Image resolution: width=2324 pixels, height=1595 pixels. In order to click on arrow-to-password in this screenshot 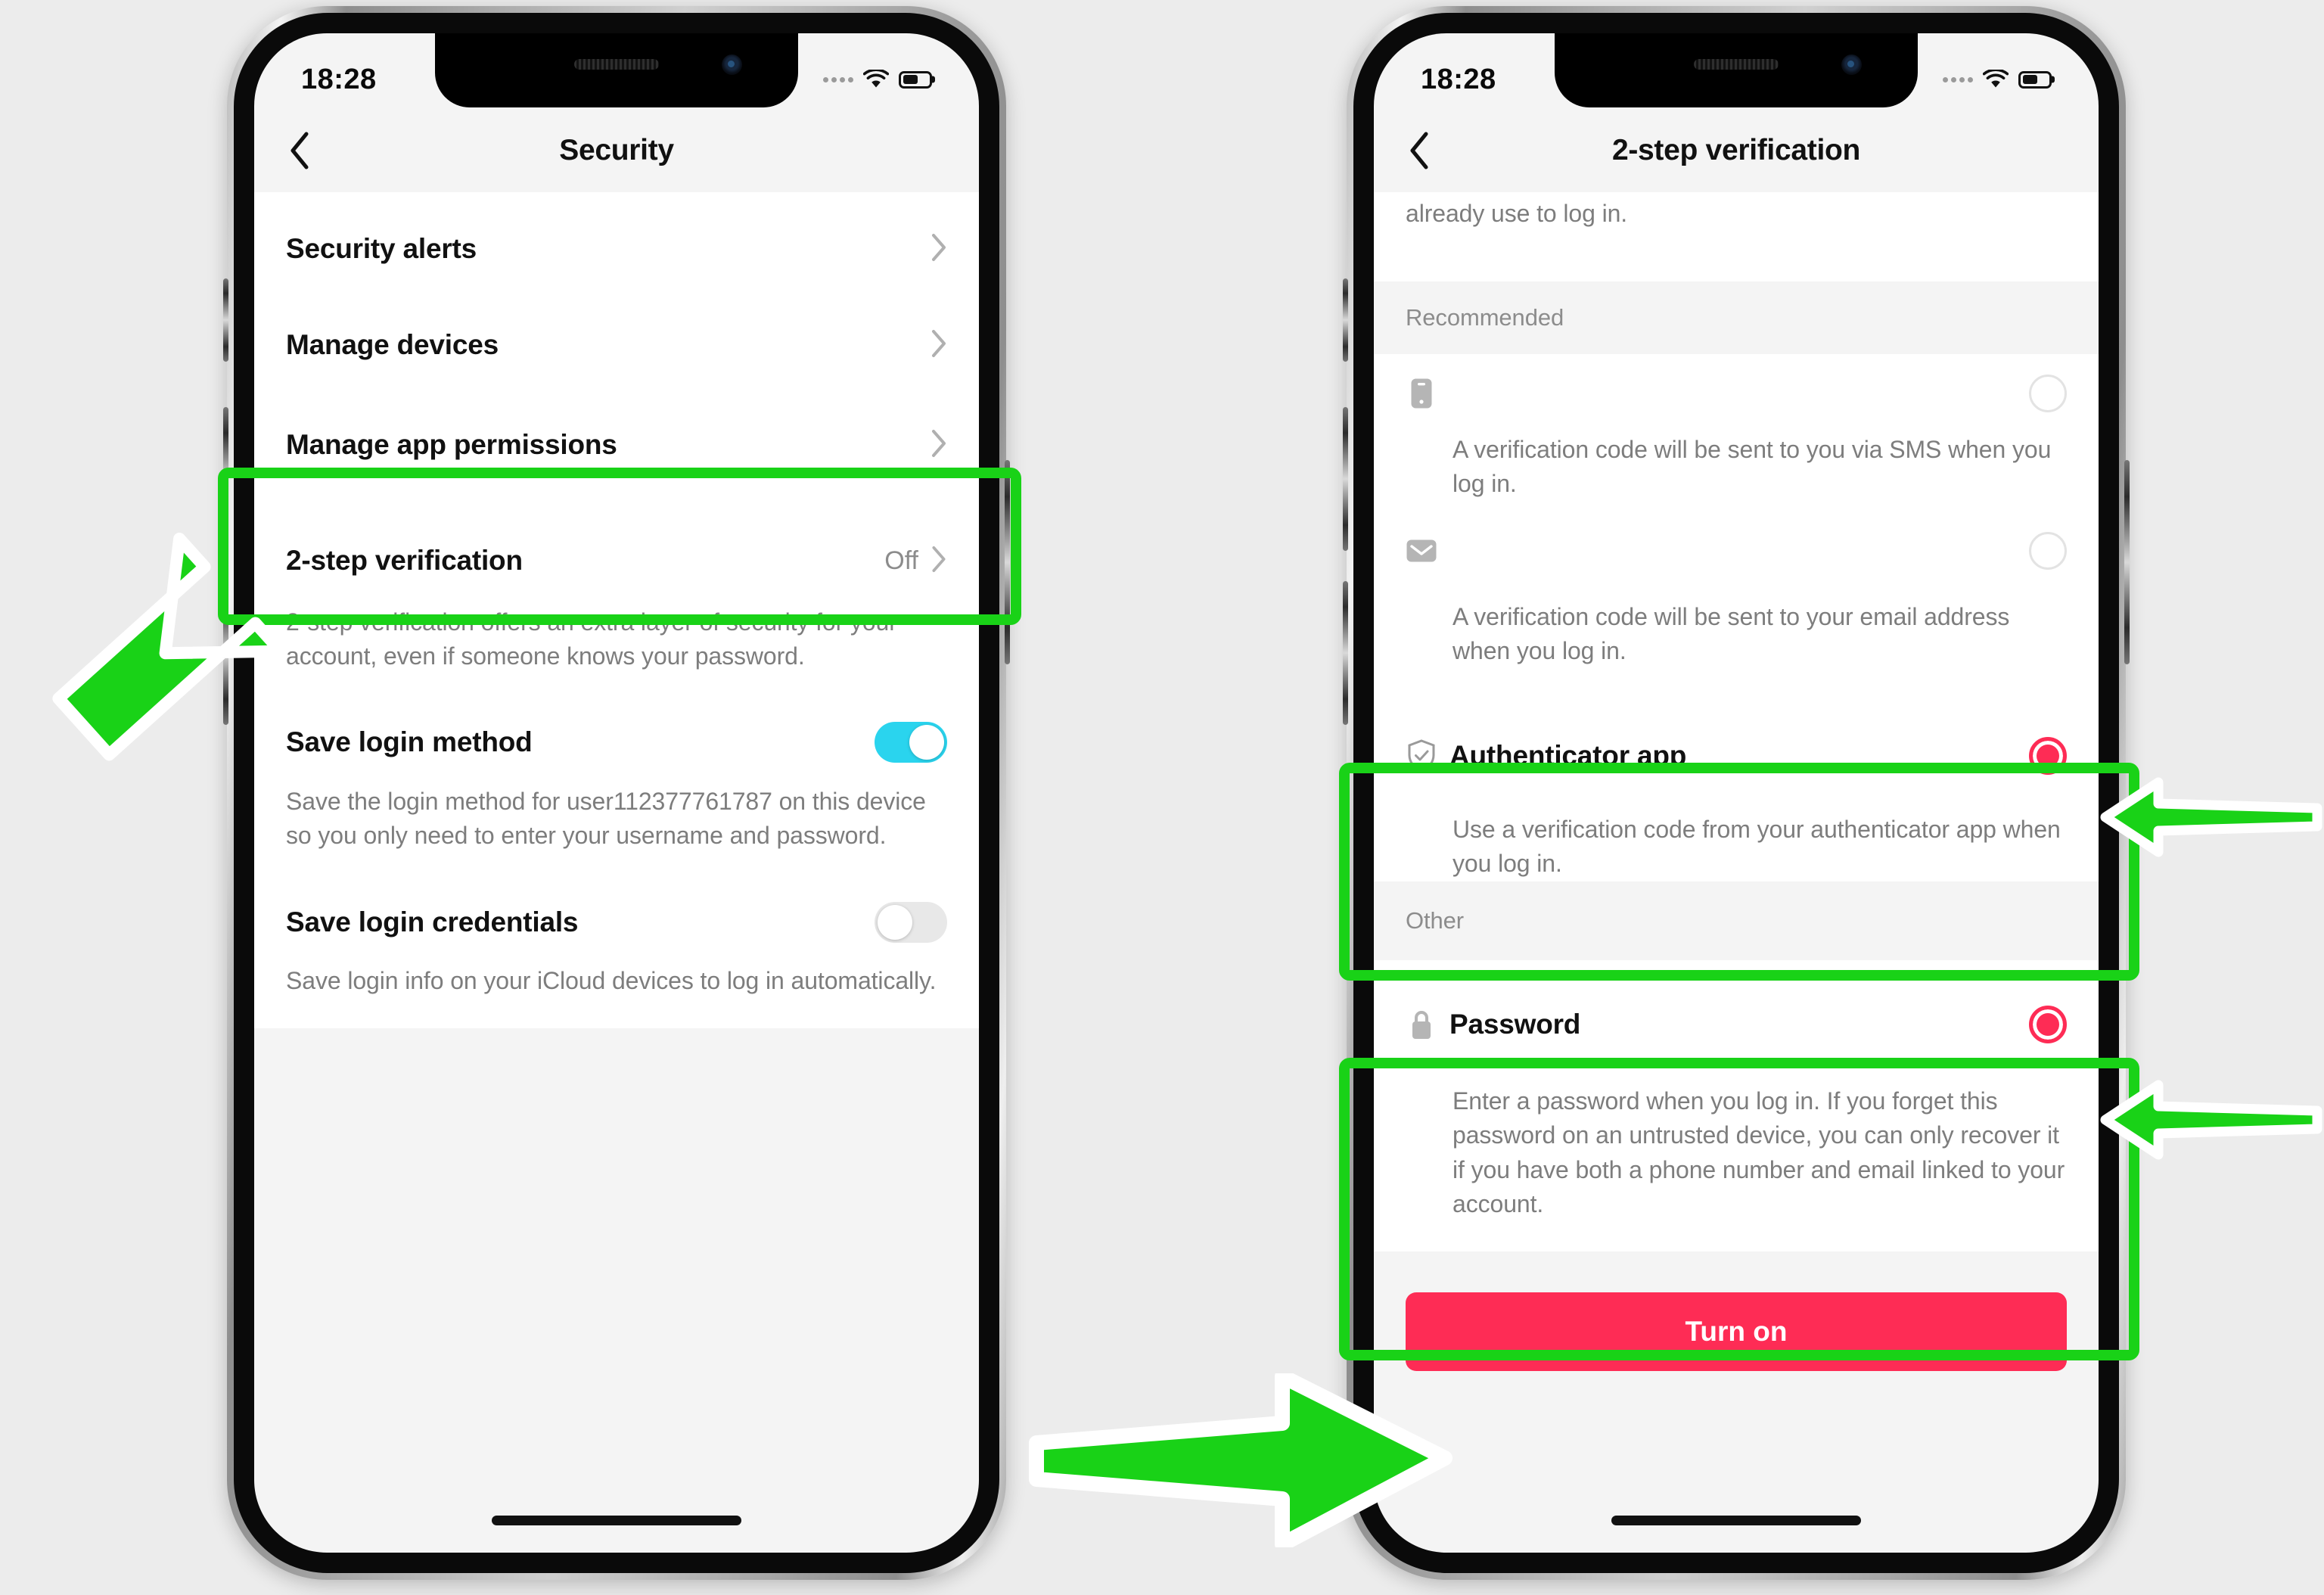, I will do `click(2211, 1119)`.